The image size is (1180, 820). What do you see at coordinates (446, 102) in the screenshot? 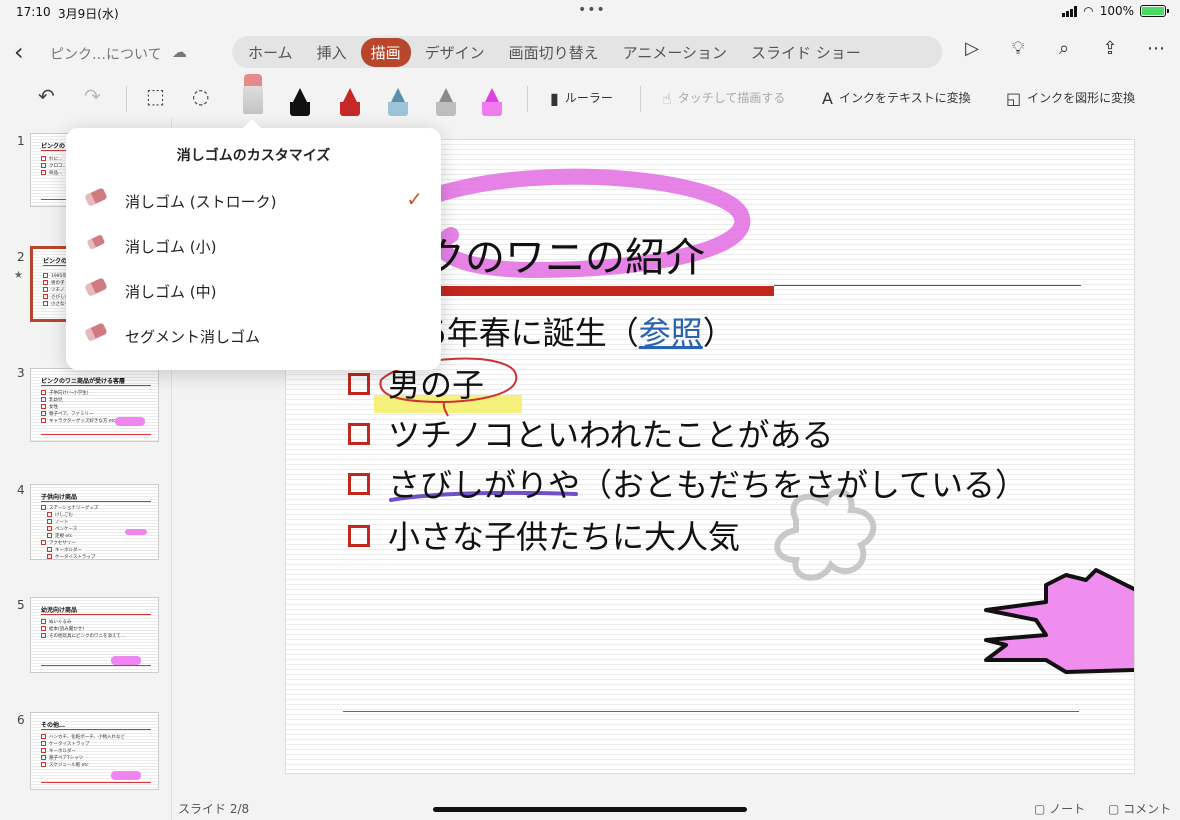
I see `pen-gray` at bounding box center [446, 102].